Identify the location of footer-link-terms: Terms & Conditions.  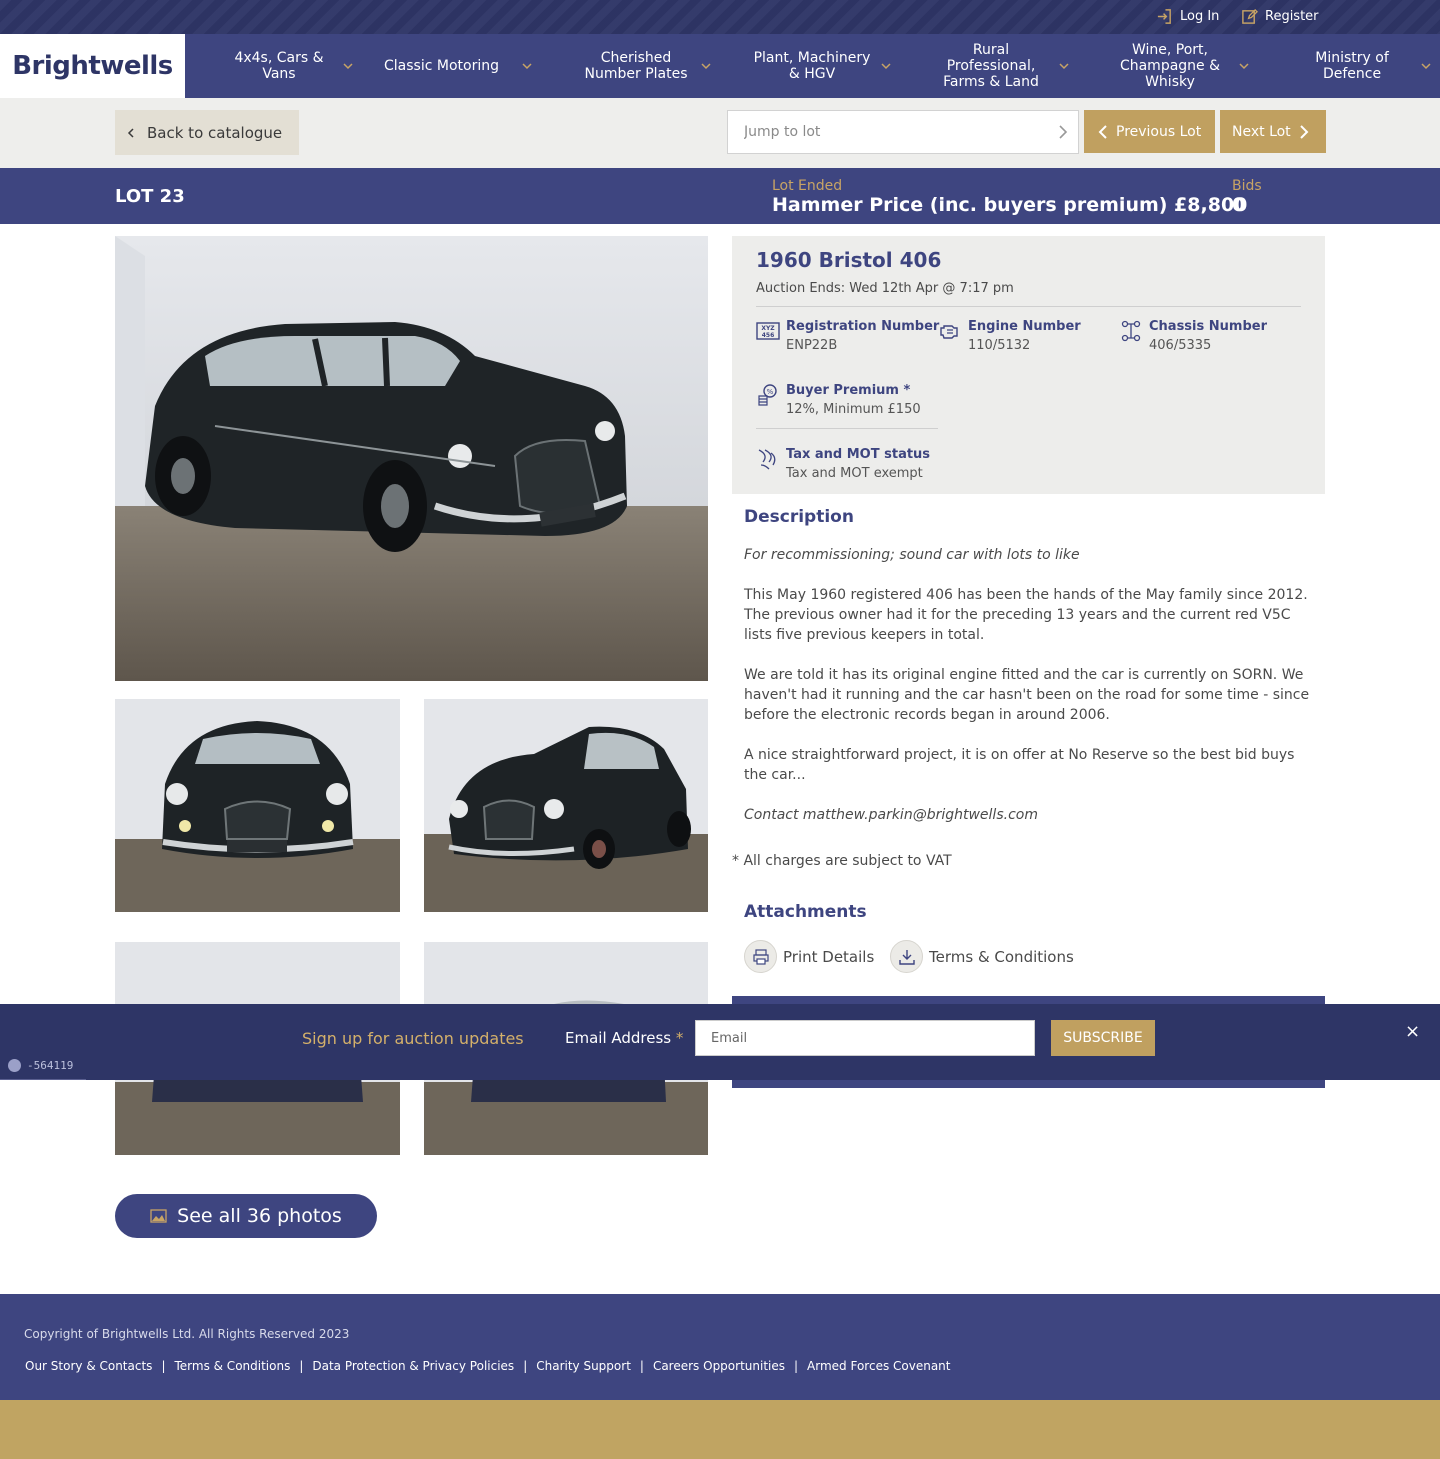
(232, 1366).